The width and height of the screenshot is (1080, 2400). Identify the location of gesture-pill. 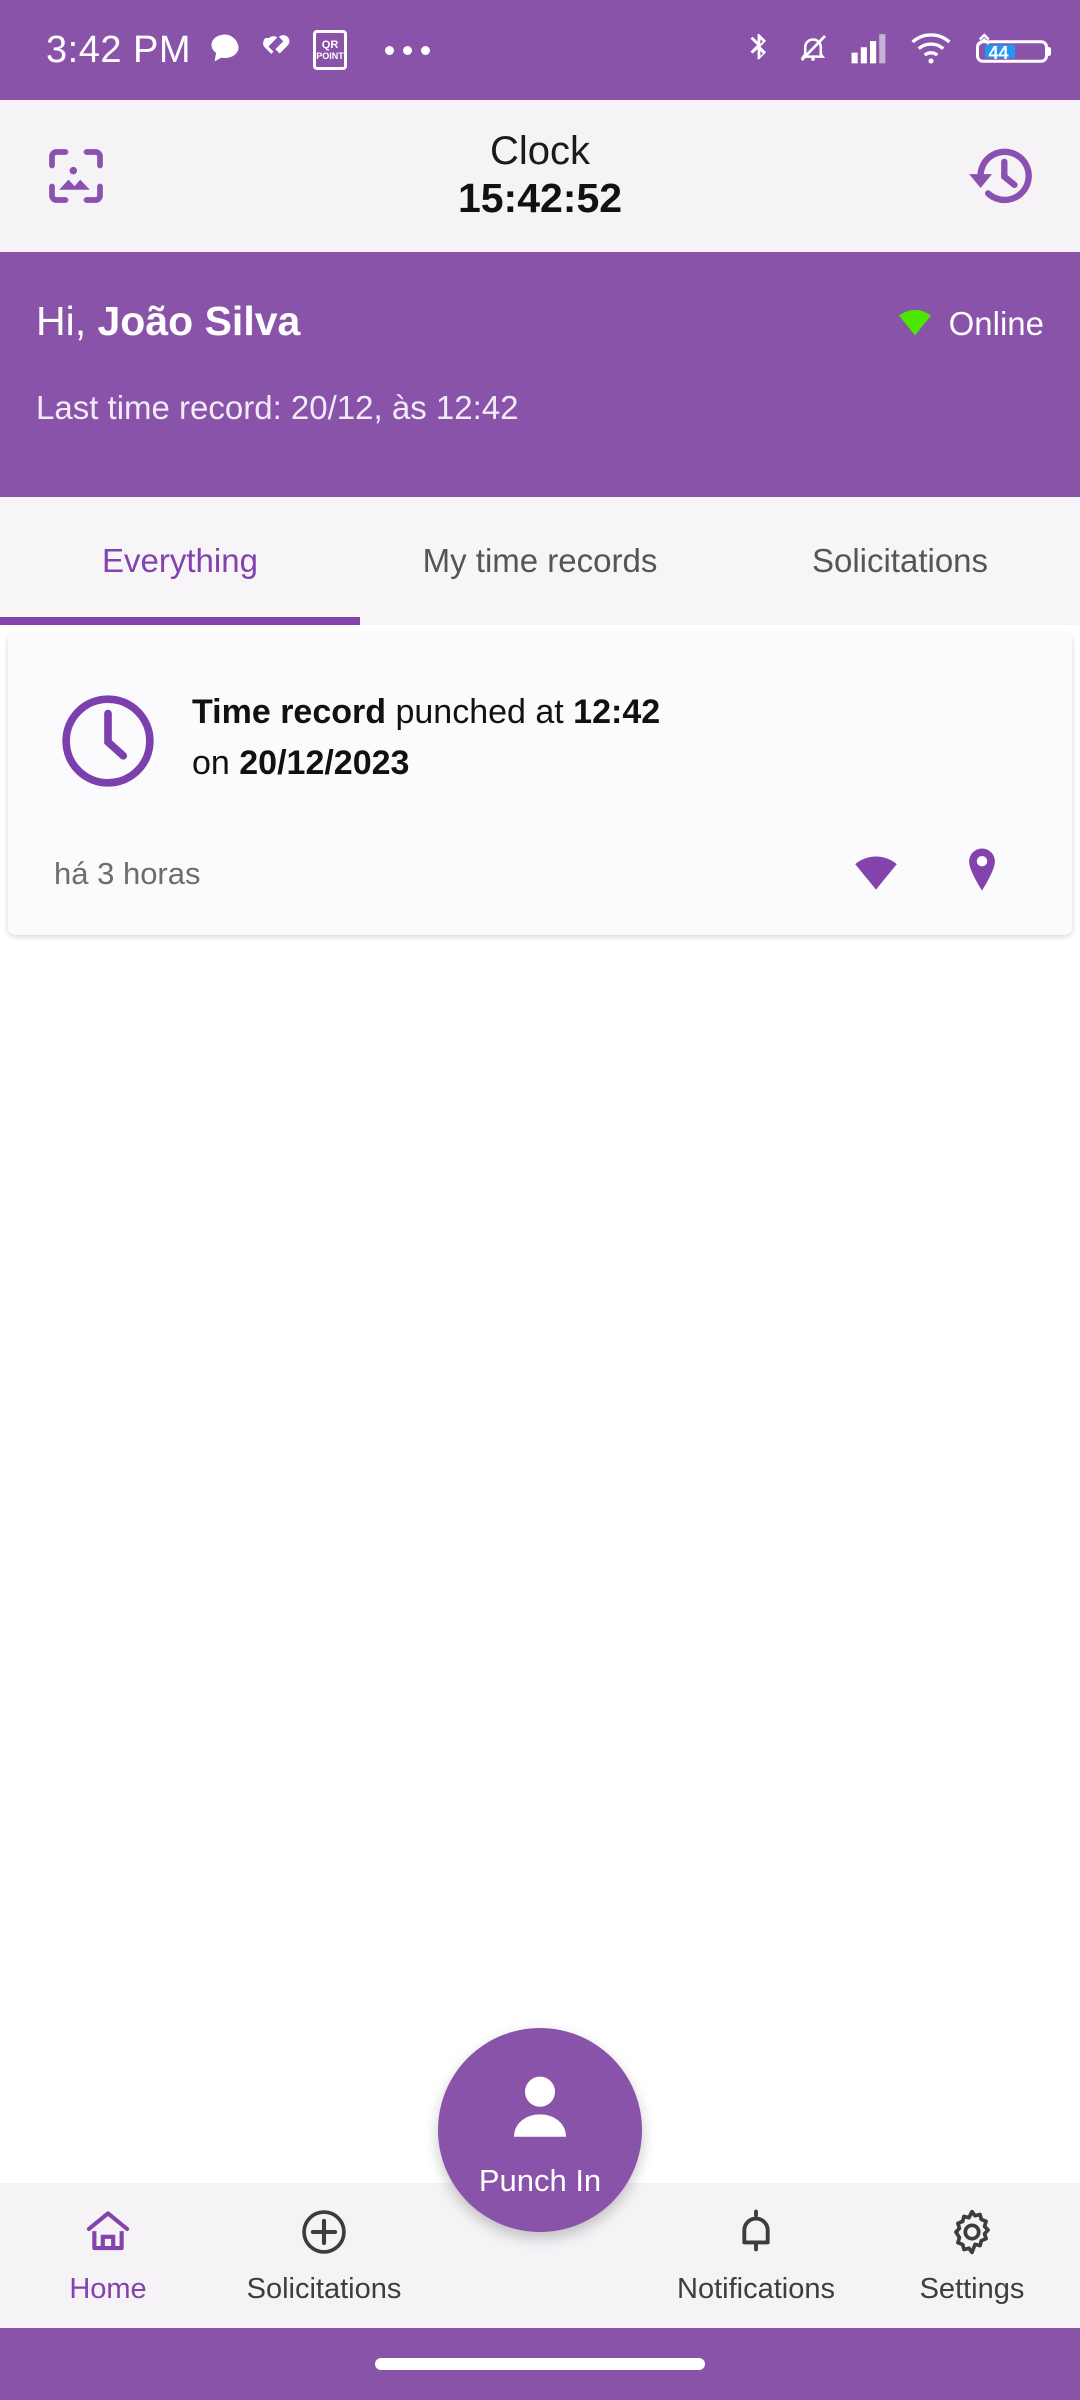
(540, 2364).